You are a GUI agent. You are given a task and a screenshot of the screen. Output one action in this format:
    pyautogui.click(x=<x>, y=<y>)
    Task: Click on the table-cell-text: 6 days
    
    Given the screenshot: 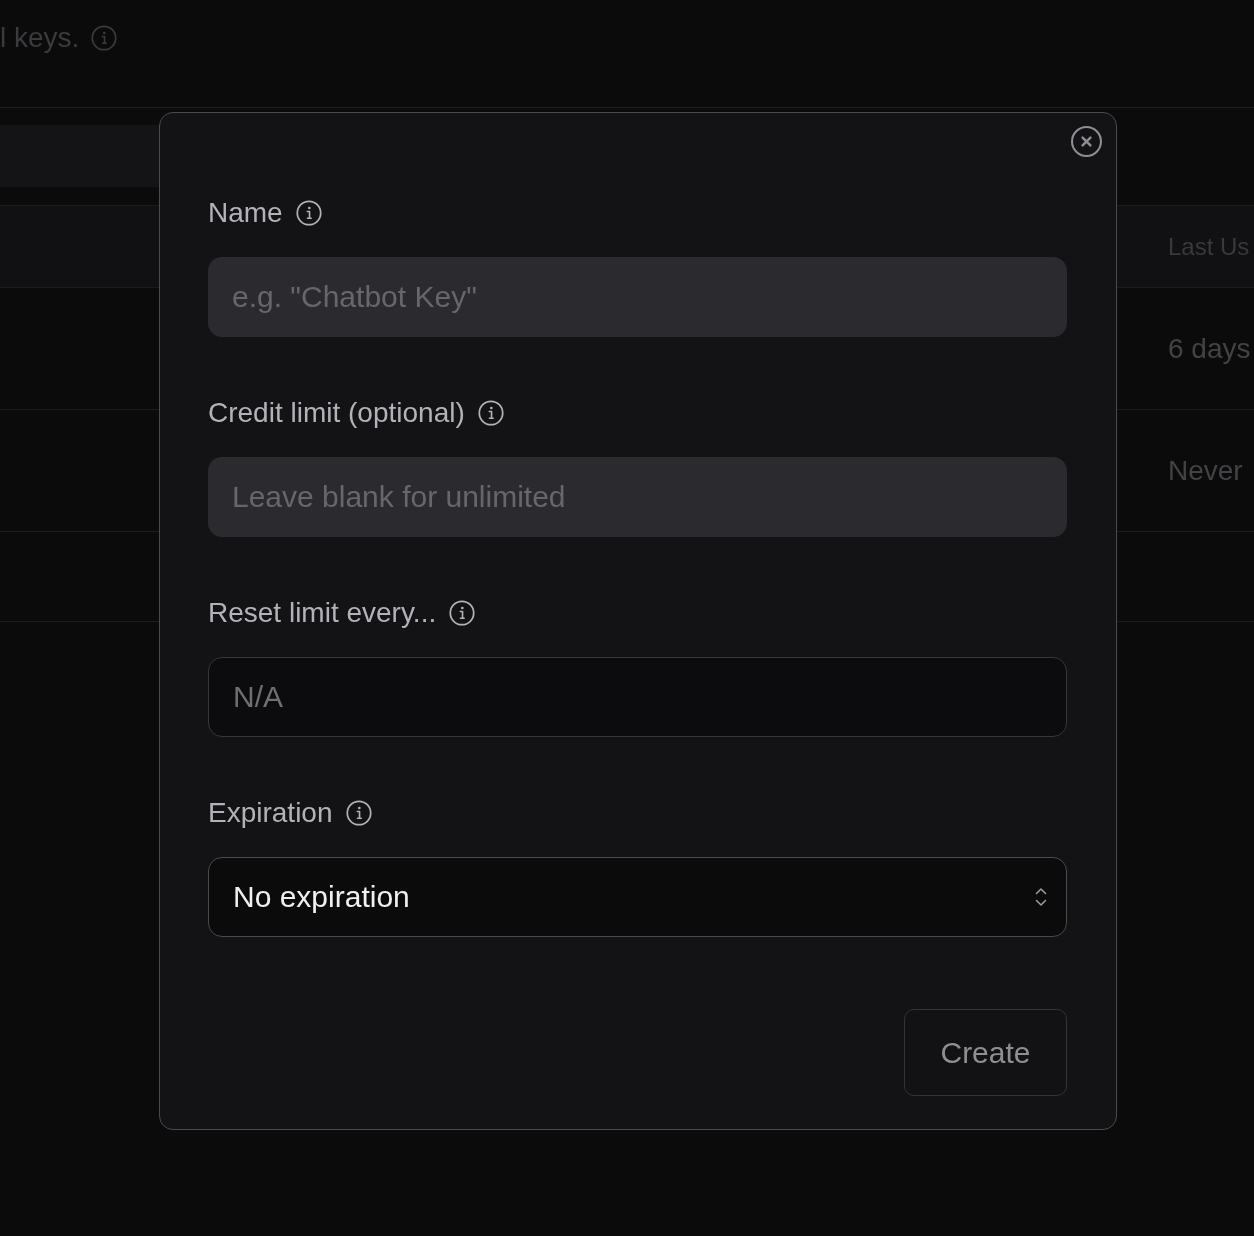 What is the action you would take?
    pyautogui.click(x=1210, y=348)
    